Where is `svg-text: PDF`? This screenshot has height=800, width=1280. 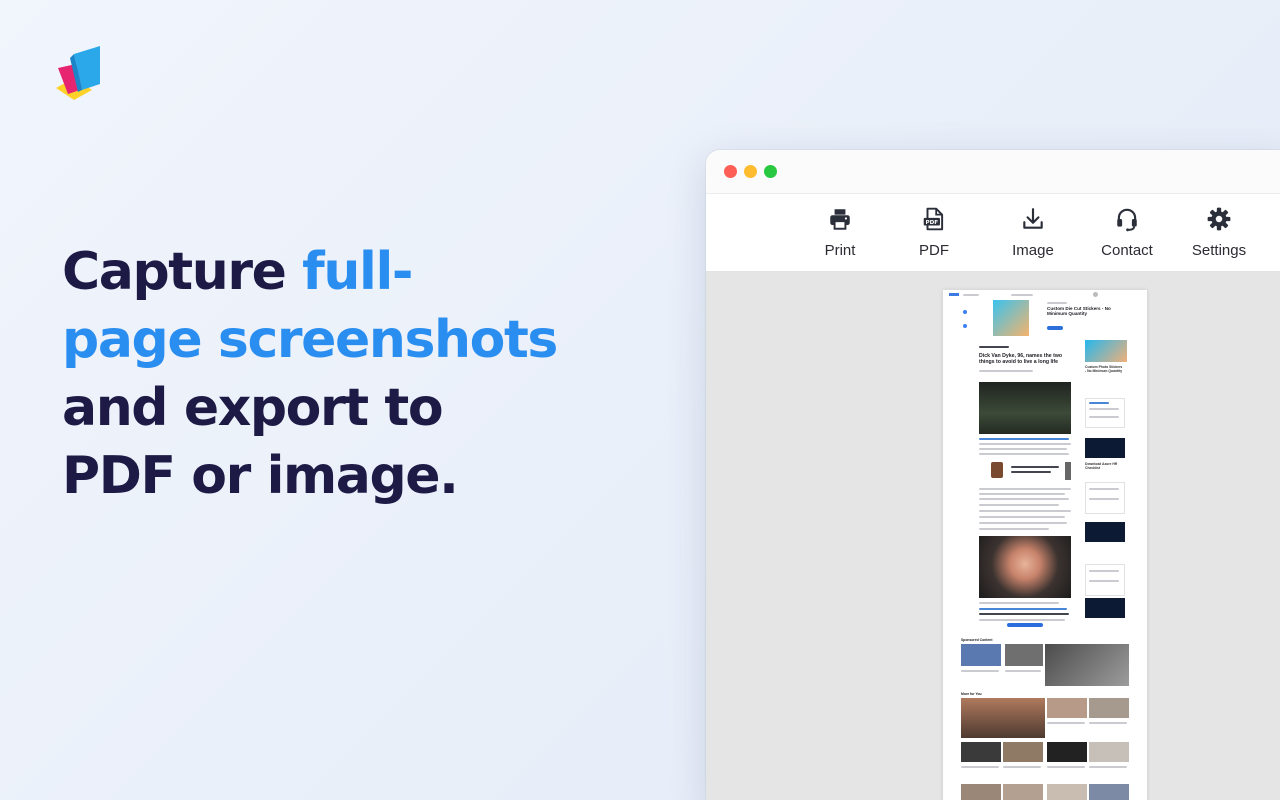 svg-text: PDF is located at coordinates (932, 223).